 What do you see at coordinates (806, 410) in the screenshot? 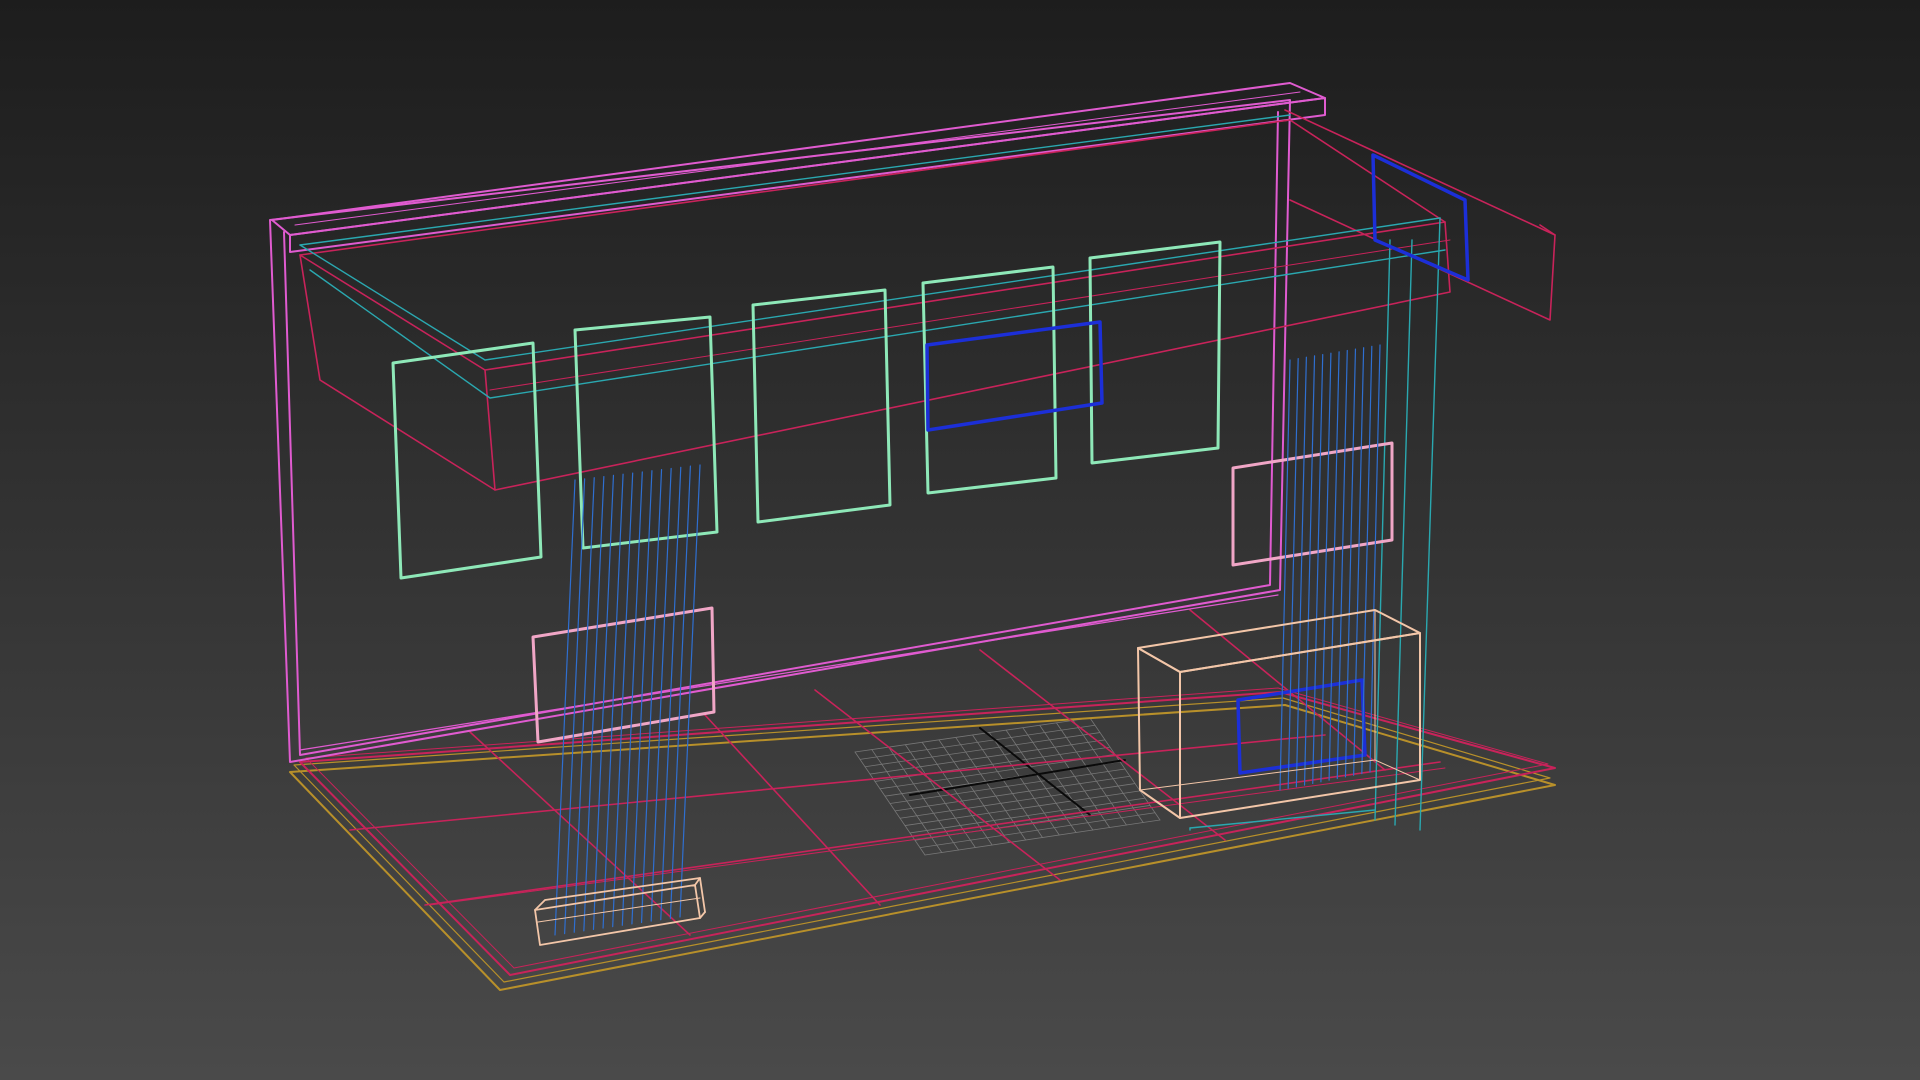
I see `display-panels` at bounding box center [806, 410].